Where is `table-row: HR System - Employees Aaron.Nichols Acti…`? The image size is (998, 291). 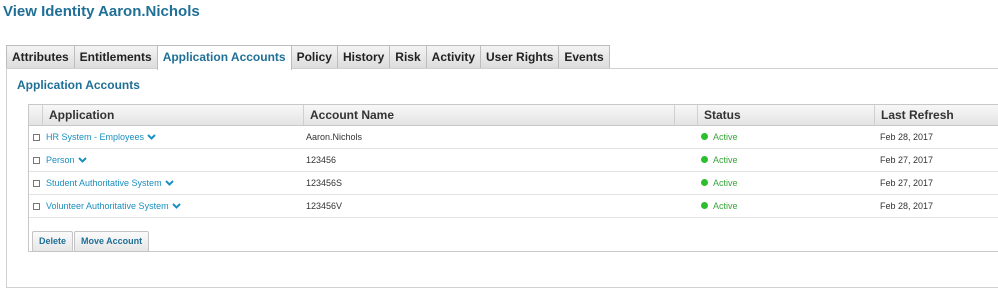 table-row: HR System - Employees Aaron.Nichols Acti… is located at coordinates (513, 137).